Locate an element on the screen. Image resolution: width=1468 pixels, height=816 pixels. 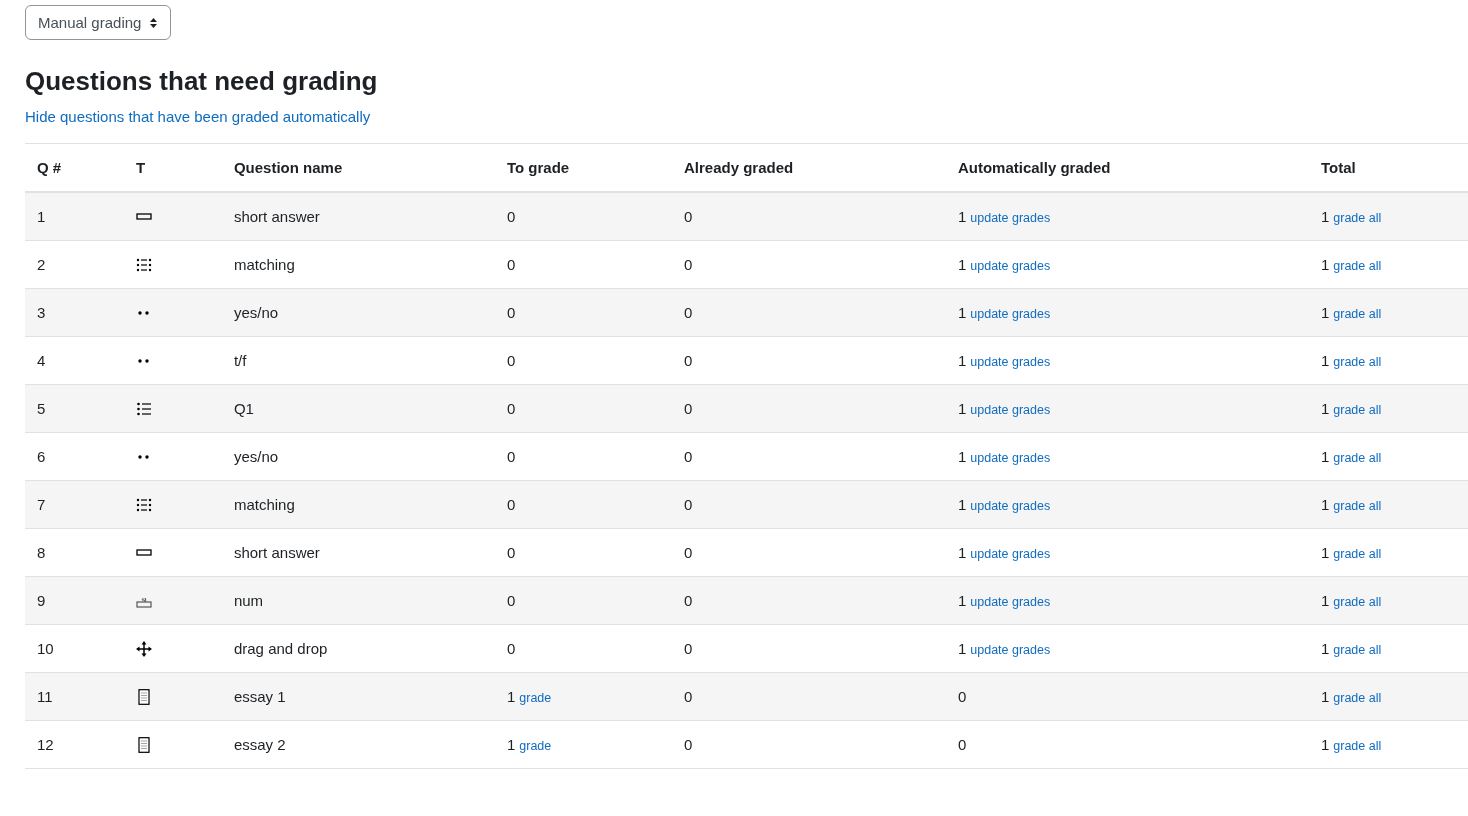
move-arrows-icon is located at coordinates (143, 648).